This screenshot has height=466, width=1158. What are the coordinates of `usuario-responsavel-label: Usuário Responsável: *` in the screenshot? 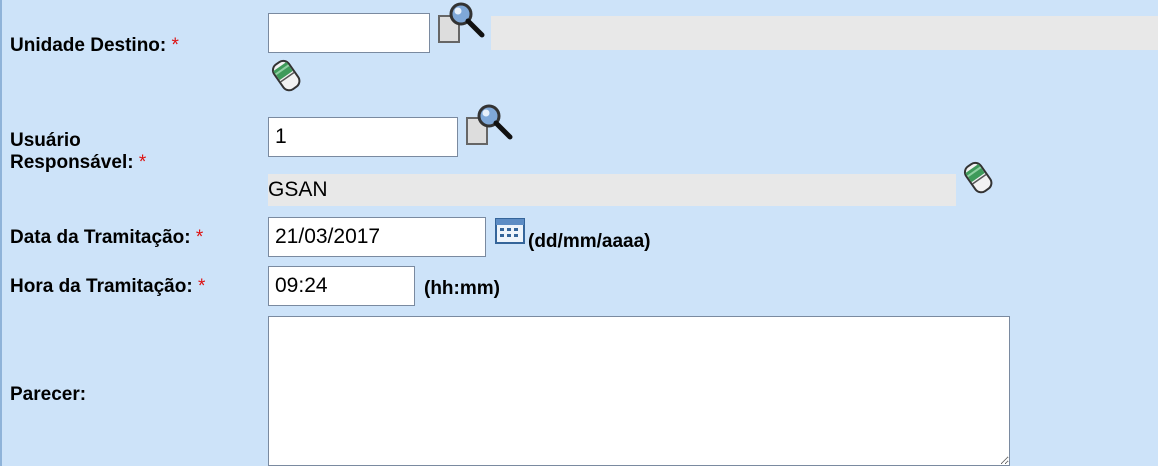 It's located at (78, 151).